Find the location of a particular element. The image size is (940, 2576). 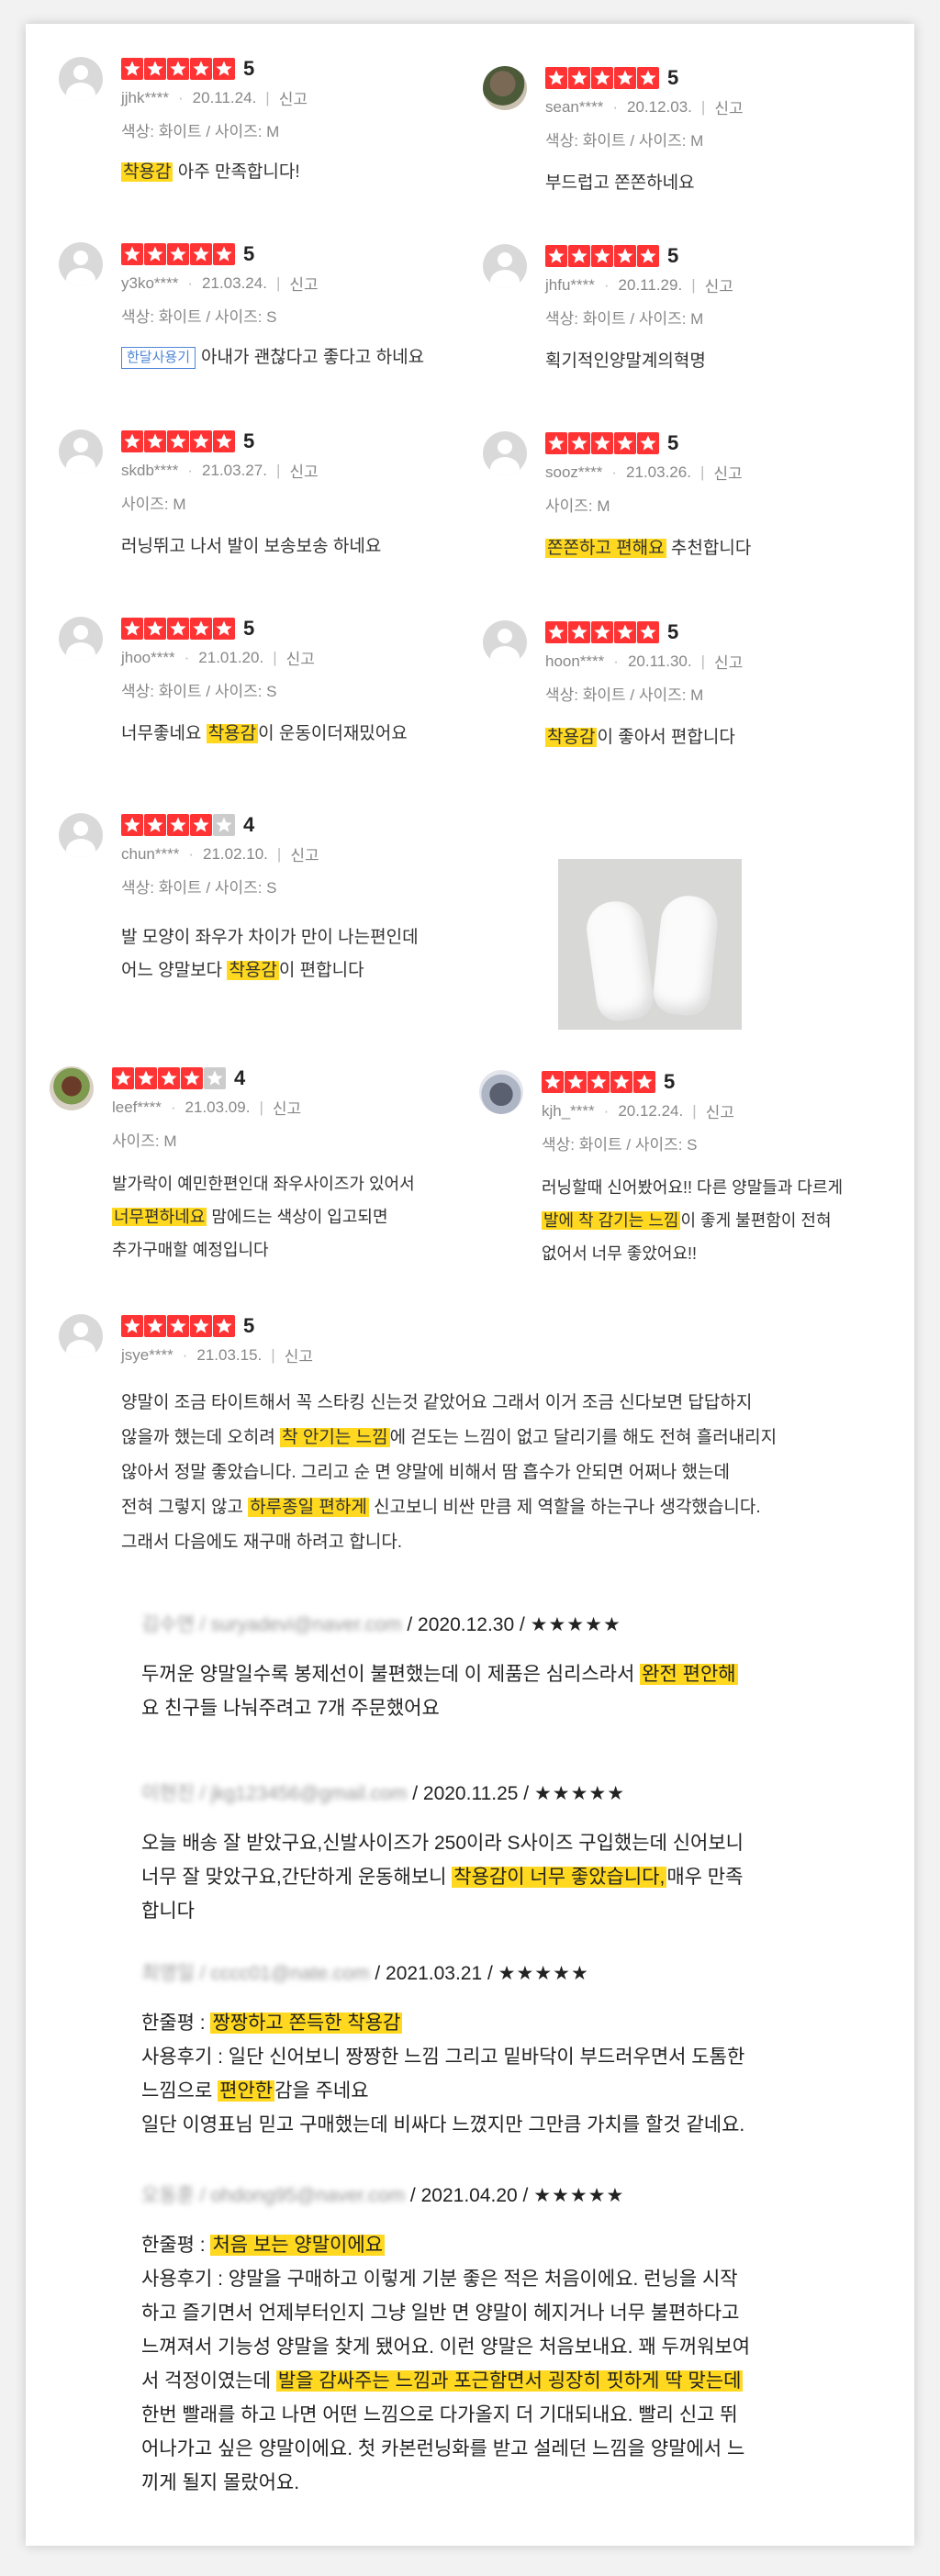

review-text: 획기적인양말계의혁명 is located at coordinates (625, 361).